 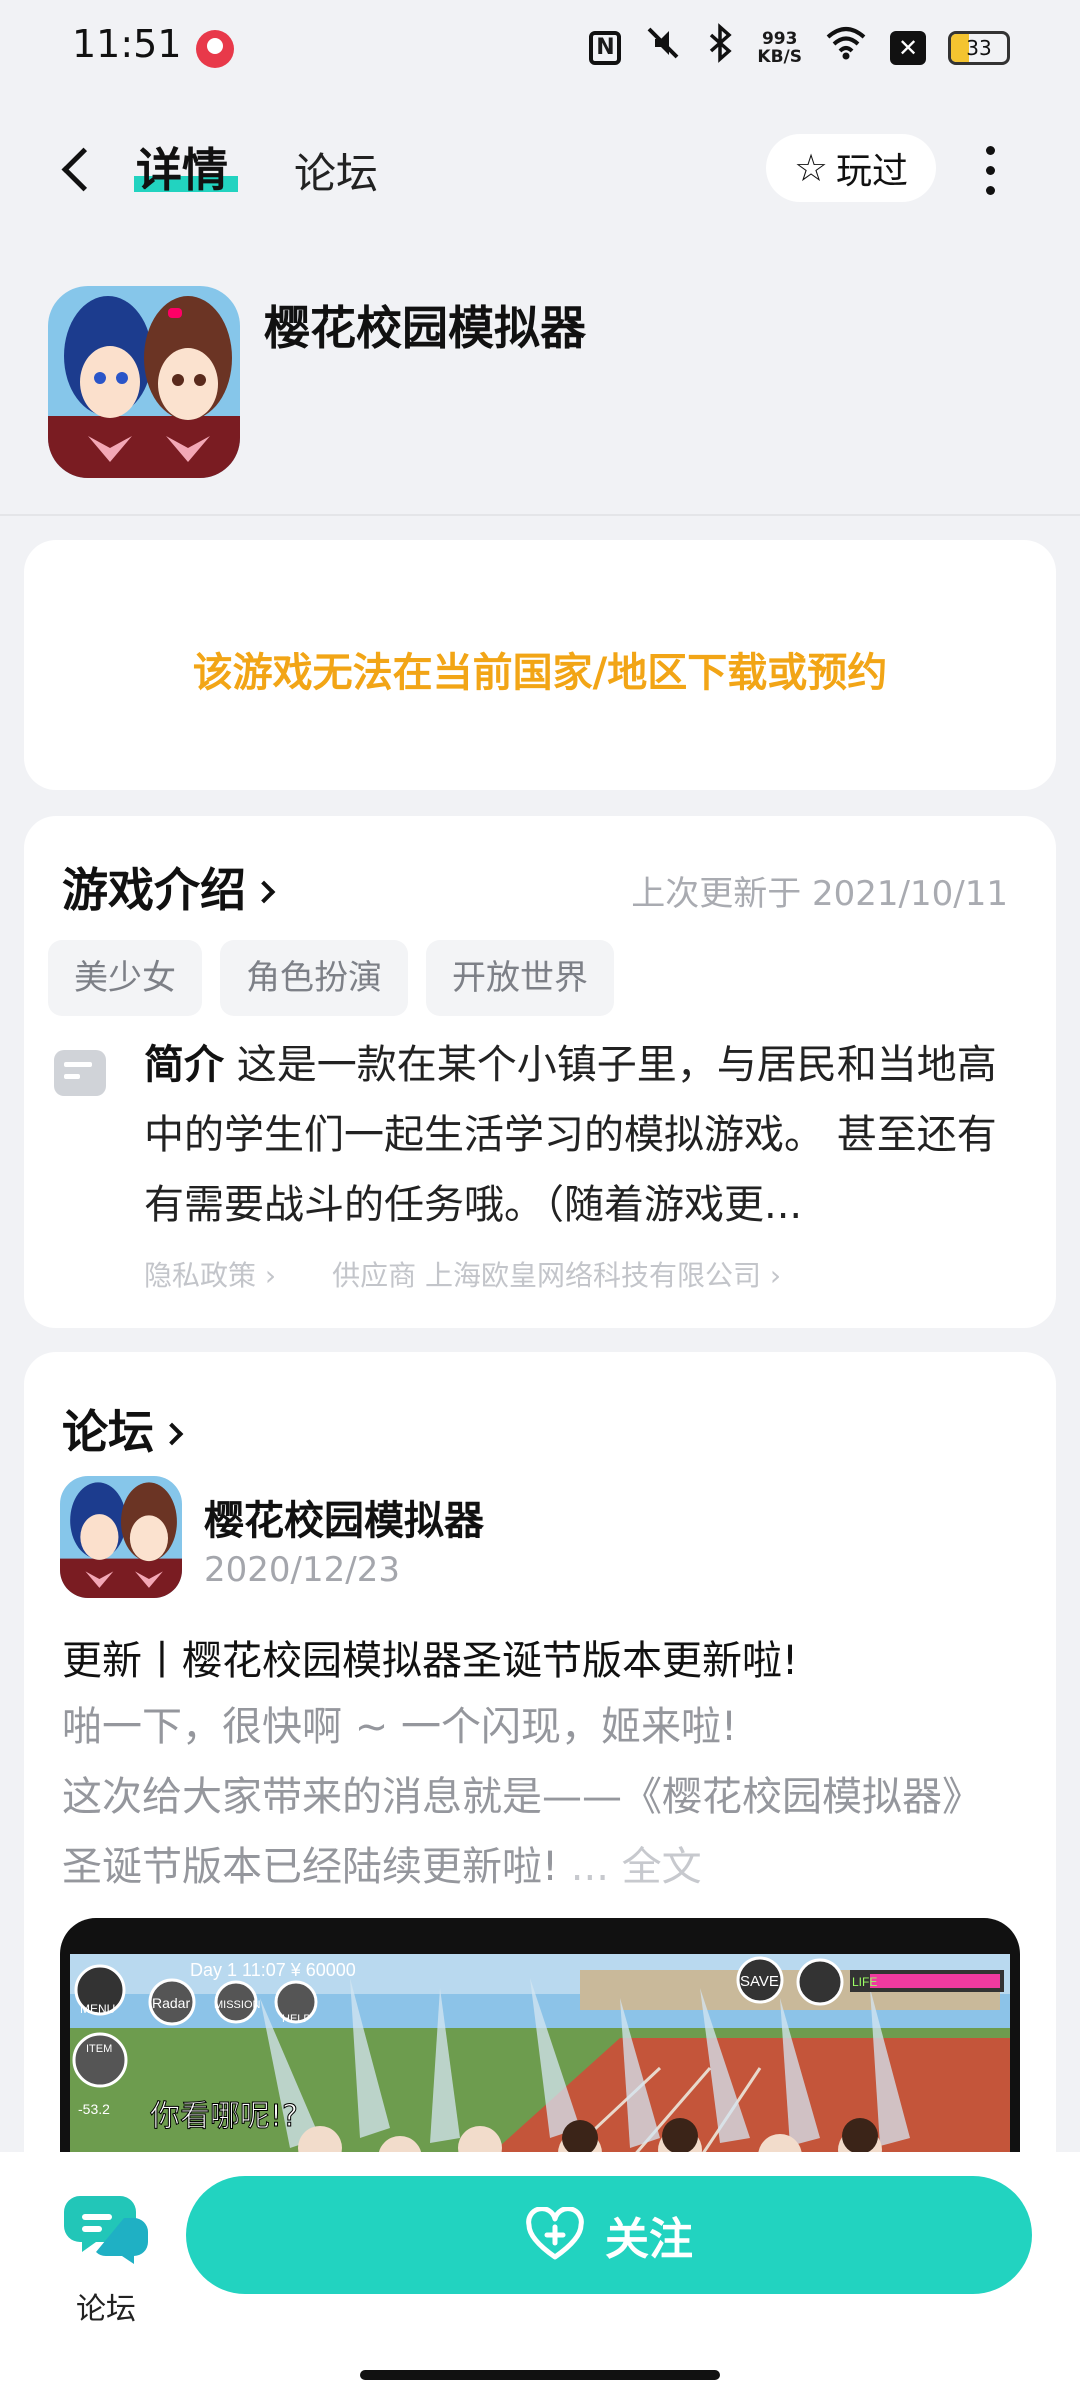 What do you see at coordinates (864, 1982) in the screenshot?
I see `hud-life-label: LIFE` at bounding box center [864, 1982].